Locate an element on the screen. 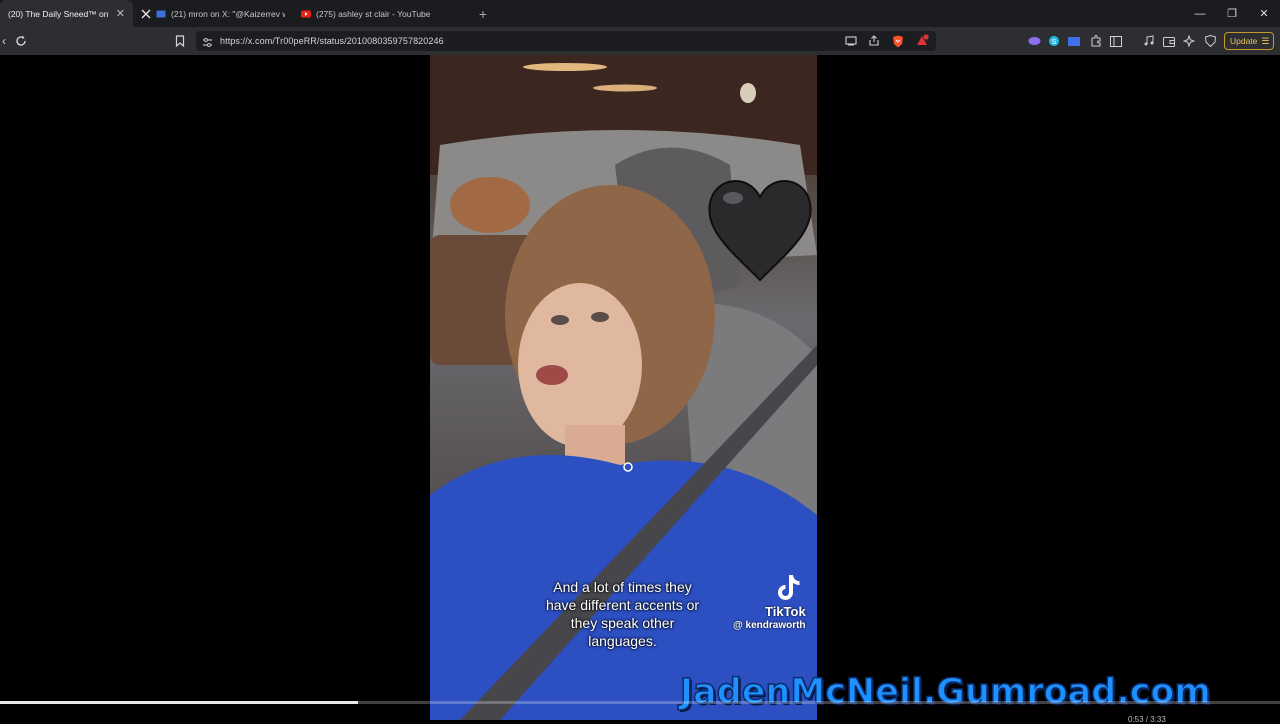  extensions-puzzle-icon is located at coordinates (1096, 41).